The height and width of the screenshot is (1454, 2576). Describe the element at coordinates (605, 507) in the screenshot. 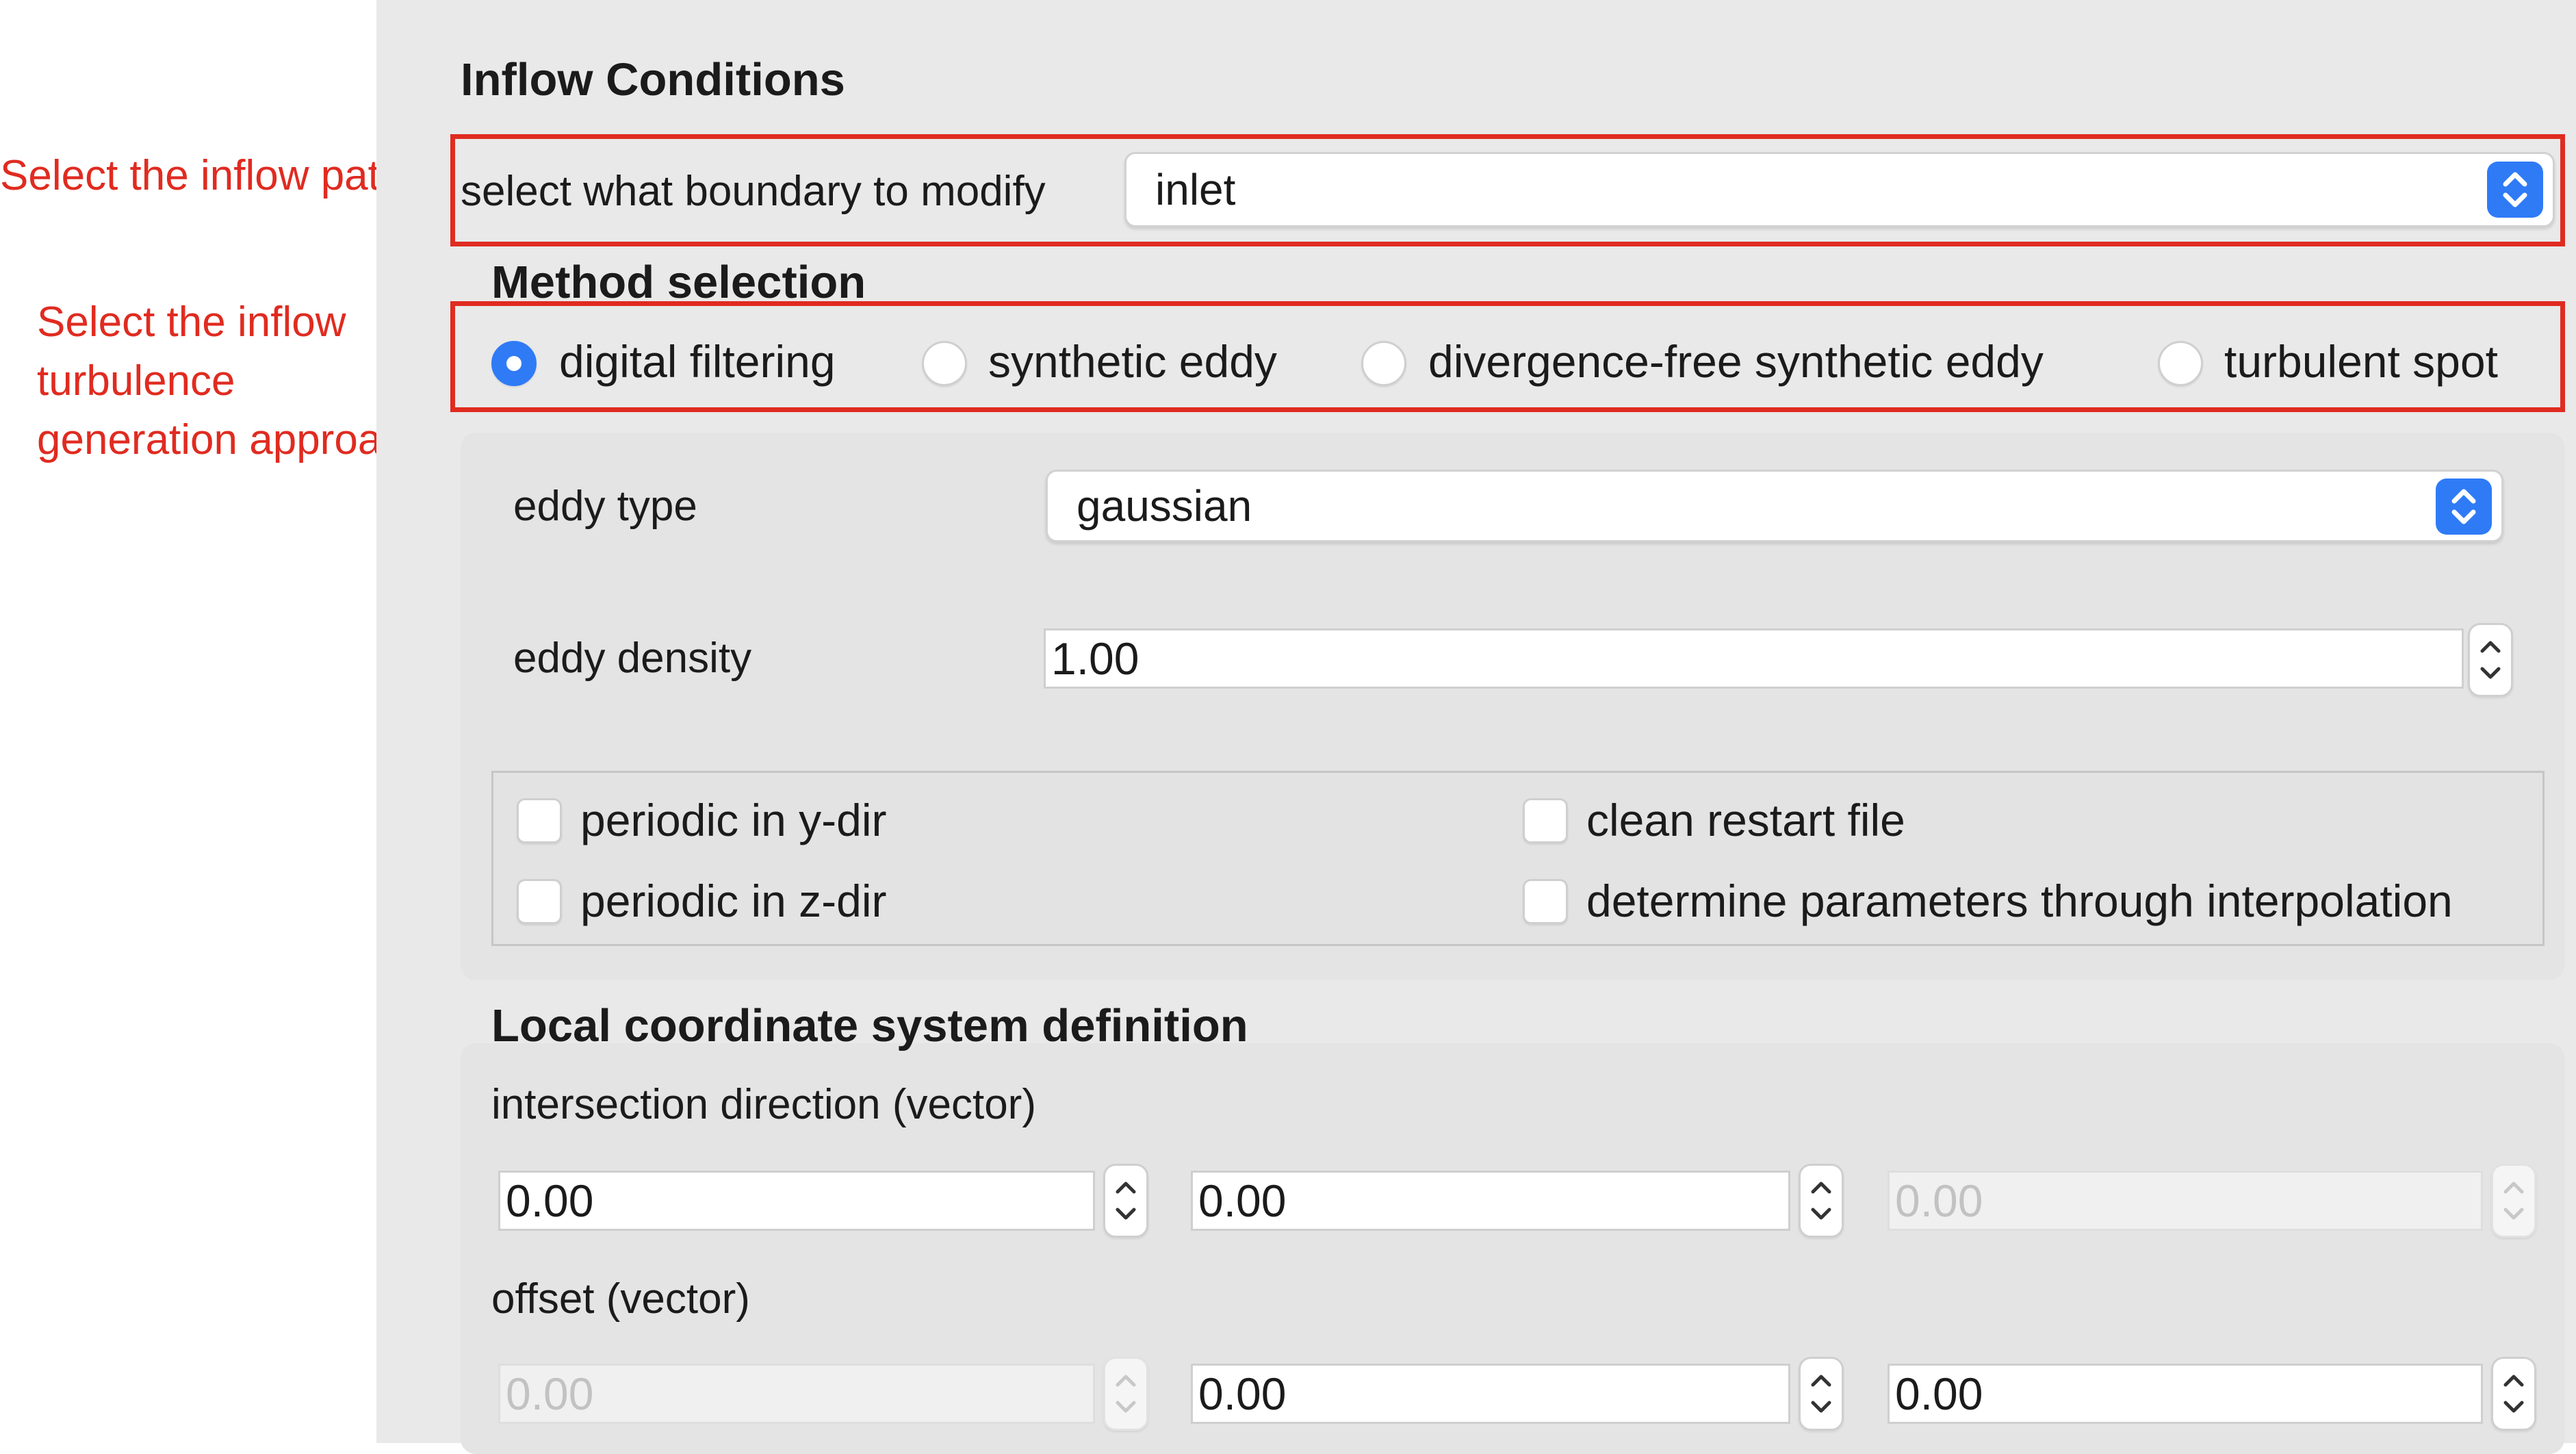

I see `eddy-type-label: eddy type` at that location.